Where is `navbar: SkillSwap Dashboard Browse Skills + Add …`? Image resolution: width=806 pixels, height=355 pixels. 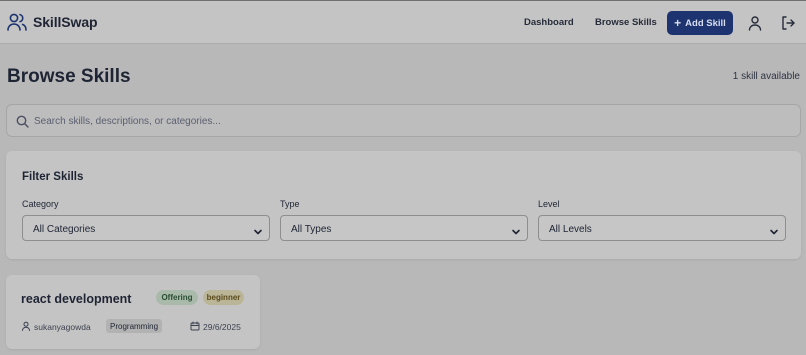
navbar: SkillSwap Dashboard Browse Skills + Add … is located at coordinates (403, 22).